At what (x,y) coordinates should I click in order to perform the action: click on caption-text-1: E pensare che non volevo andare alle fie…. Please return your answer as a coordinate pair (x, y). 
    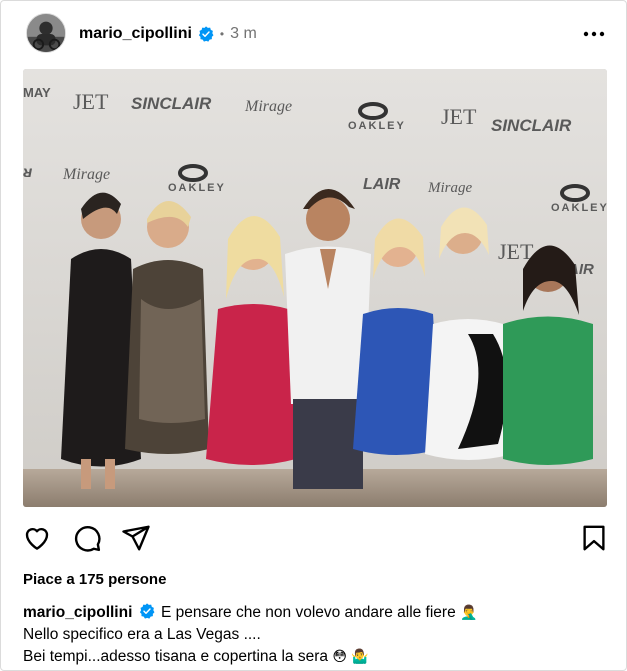
    Looking at the image, I should click on (308, 612).